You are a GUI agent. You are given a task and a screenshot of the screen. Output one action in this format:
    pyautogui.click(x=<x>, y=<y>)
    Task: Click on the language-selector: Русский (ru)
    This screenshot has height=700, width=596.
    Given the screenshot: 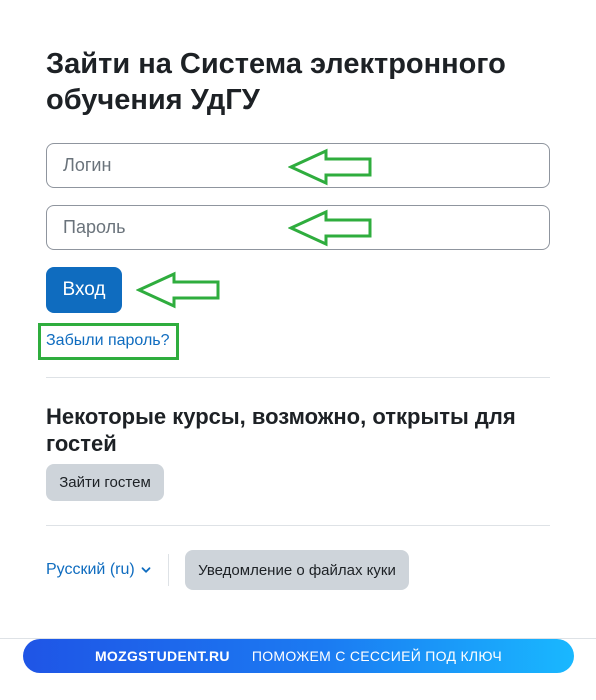 What is the action you would take?
    pyautogui.click(x=98, y=570)
    